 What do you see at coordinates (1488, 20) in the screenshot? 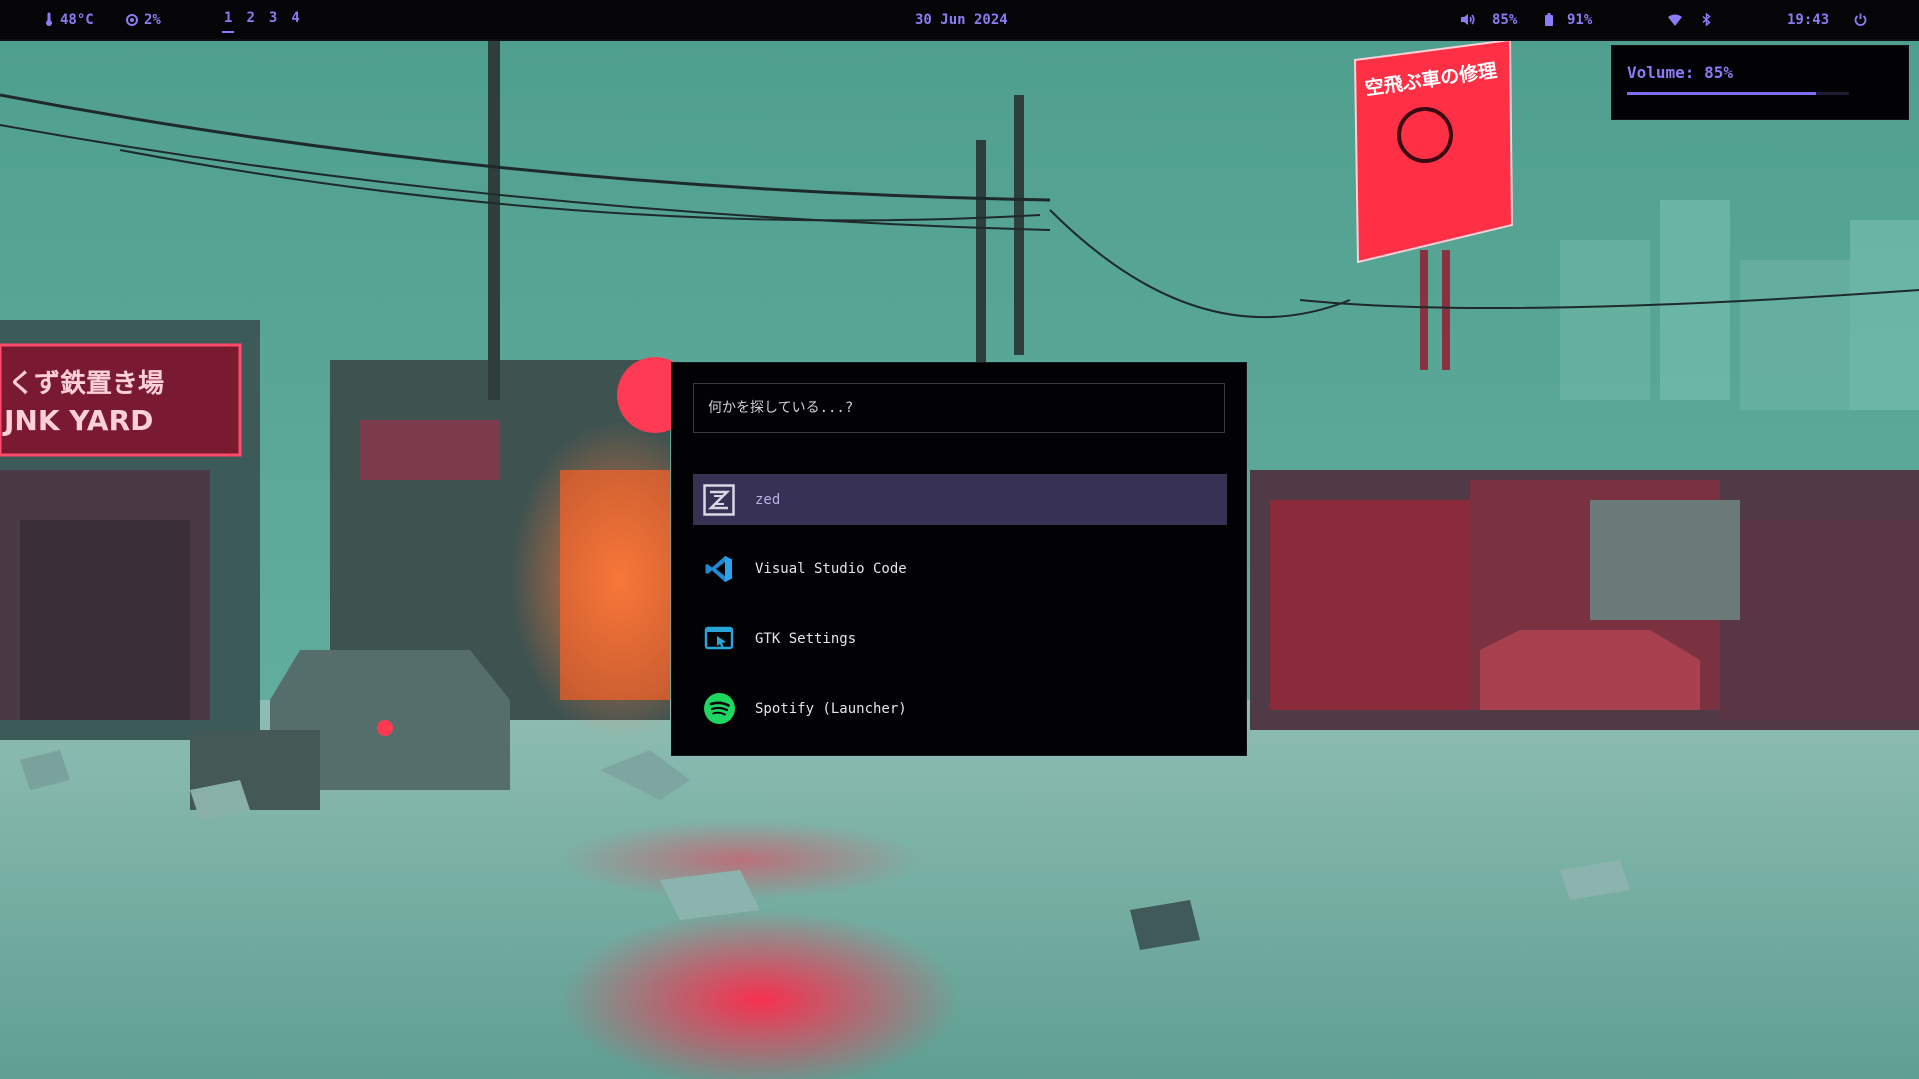
I see `volume-widget: 85%` at bounding box center [1488, 20].